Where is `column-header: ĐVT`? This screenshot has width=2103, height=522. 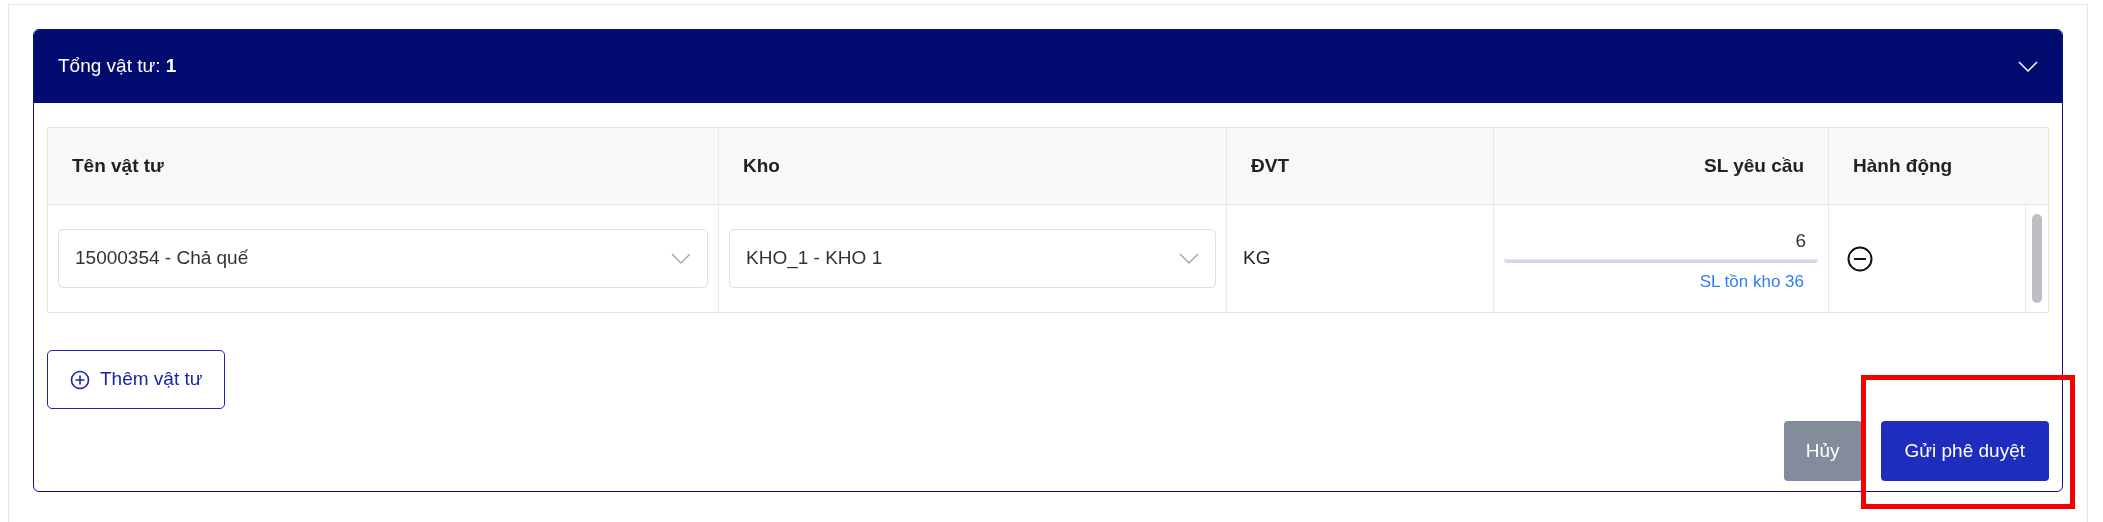
column-header: ĐVT is located at coordinates (1360, 166).